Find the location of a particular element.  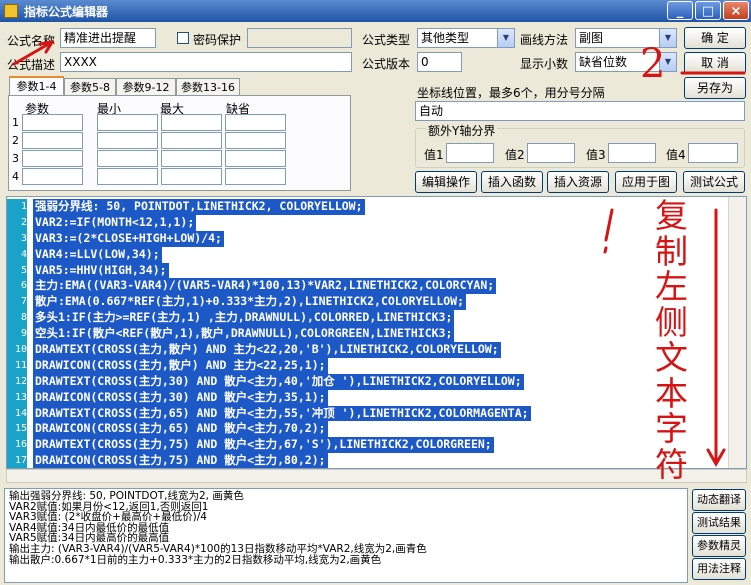

annotation-side-text: 复制左侧文本字符 is located at coordinates (671, 340).